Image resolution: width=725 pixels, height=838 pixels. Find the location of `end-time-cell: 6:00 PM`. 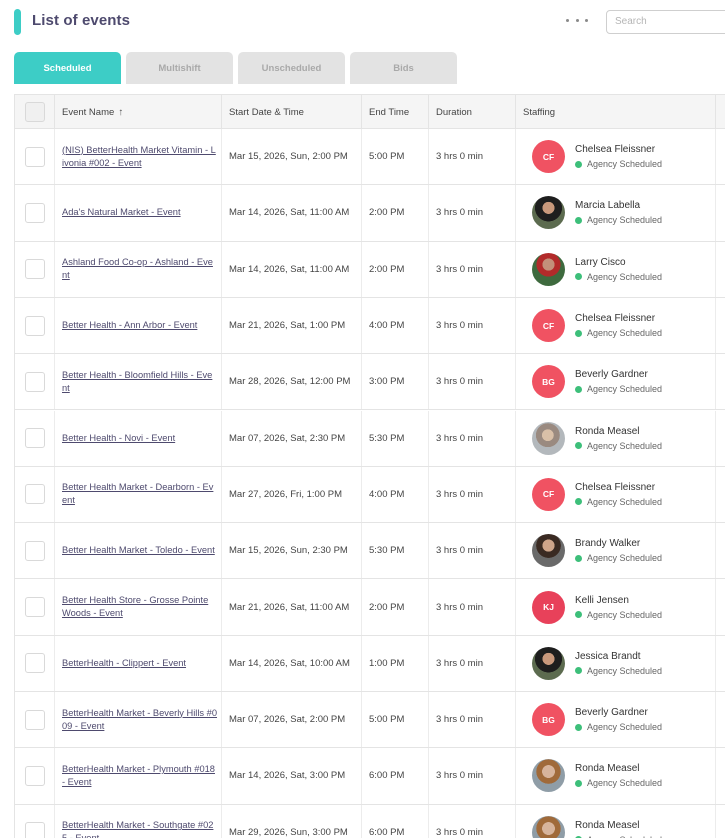

end-time-cell: 6:00 PM is located at coordinates (395, 776).